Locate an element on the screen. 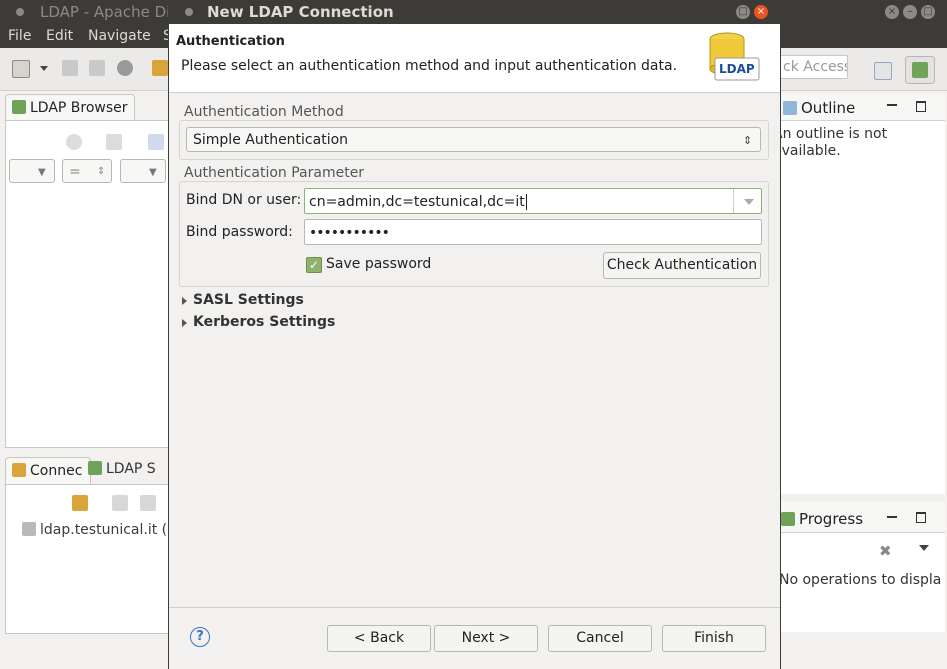  window-menu-icon is located at coordinates (20, 12).